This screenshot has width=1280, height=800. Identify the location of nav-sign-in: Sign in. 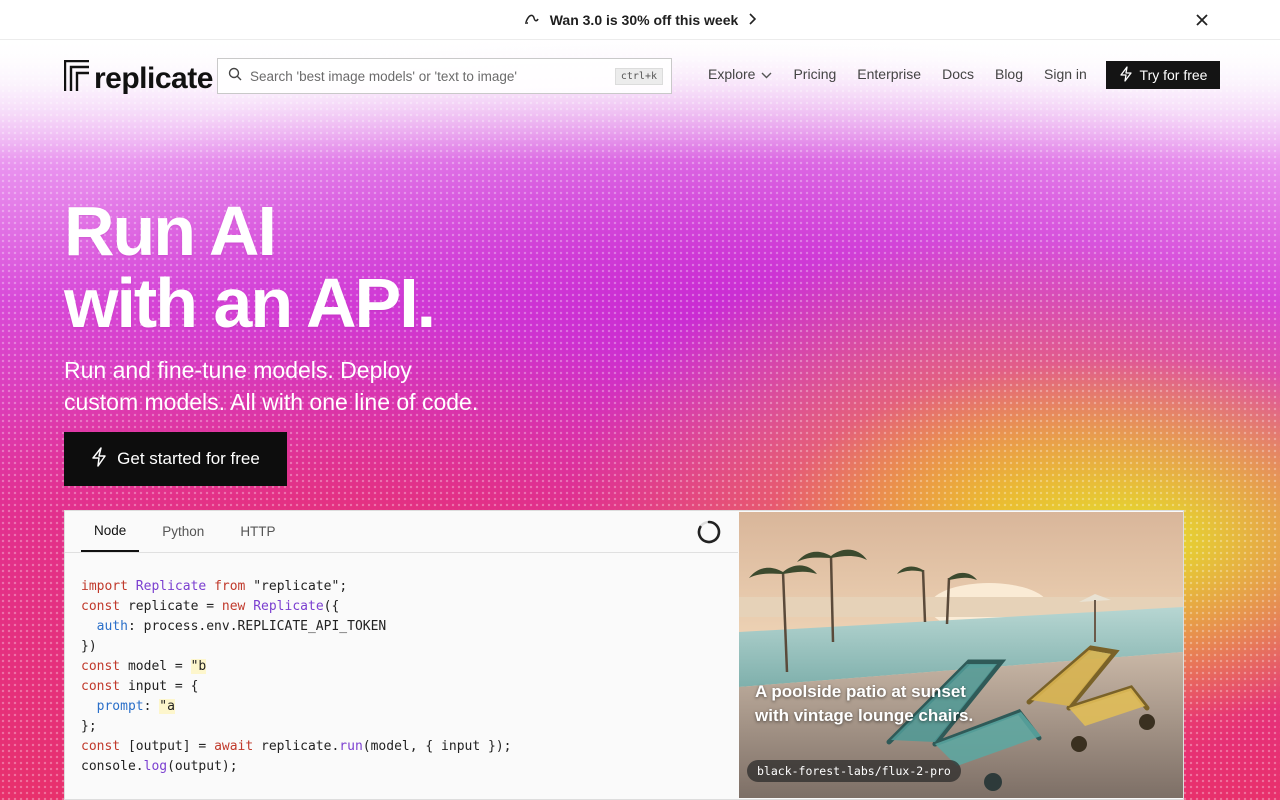
(1065, 74).